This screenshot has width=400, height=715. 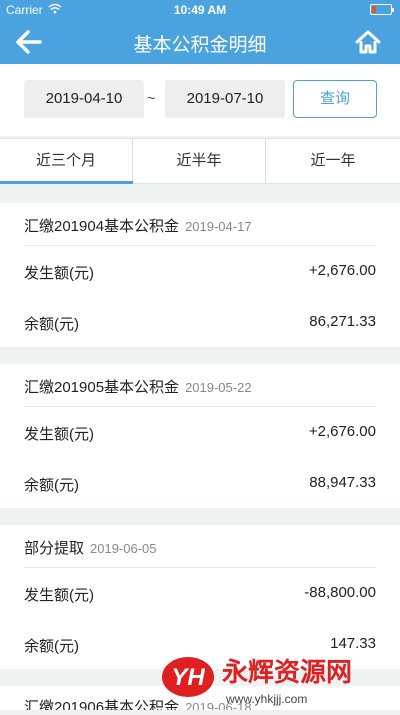 What do you see at coordinates (66, 182) in the screenshot?
I see `active-tab-indicator` at bounding box center [66, 182].